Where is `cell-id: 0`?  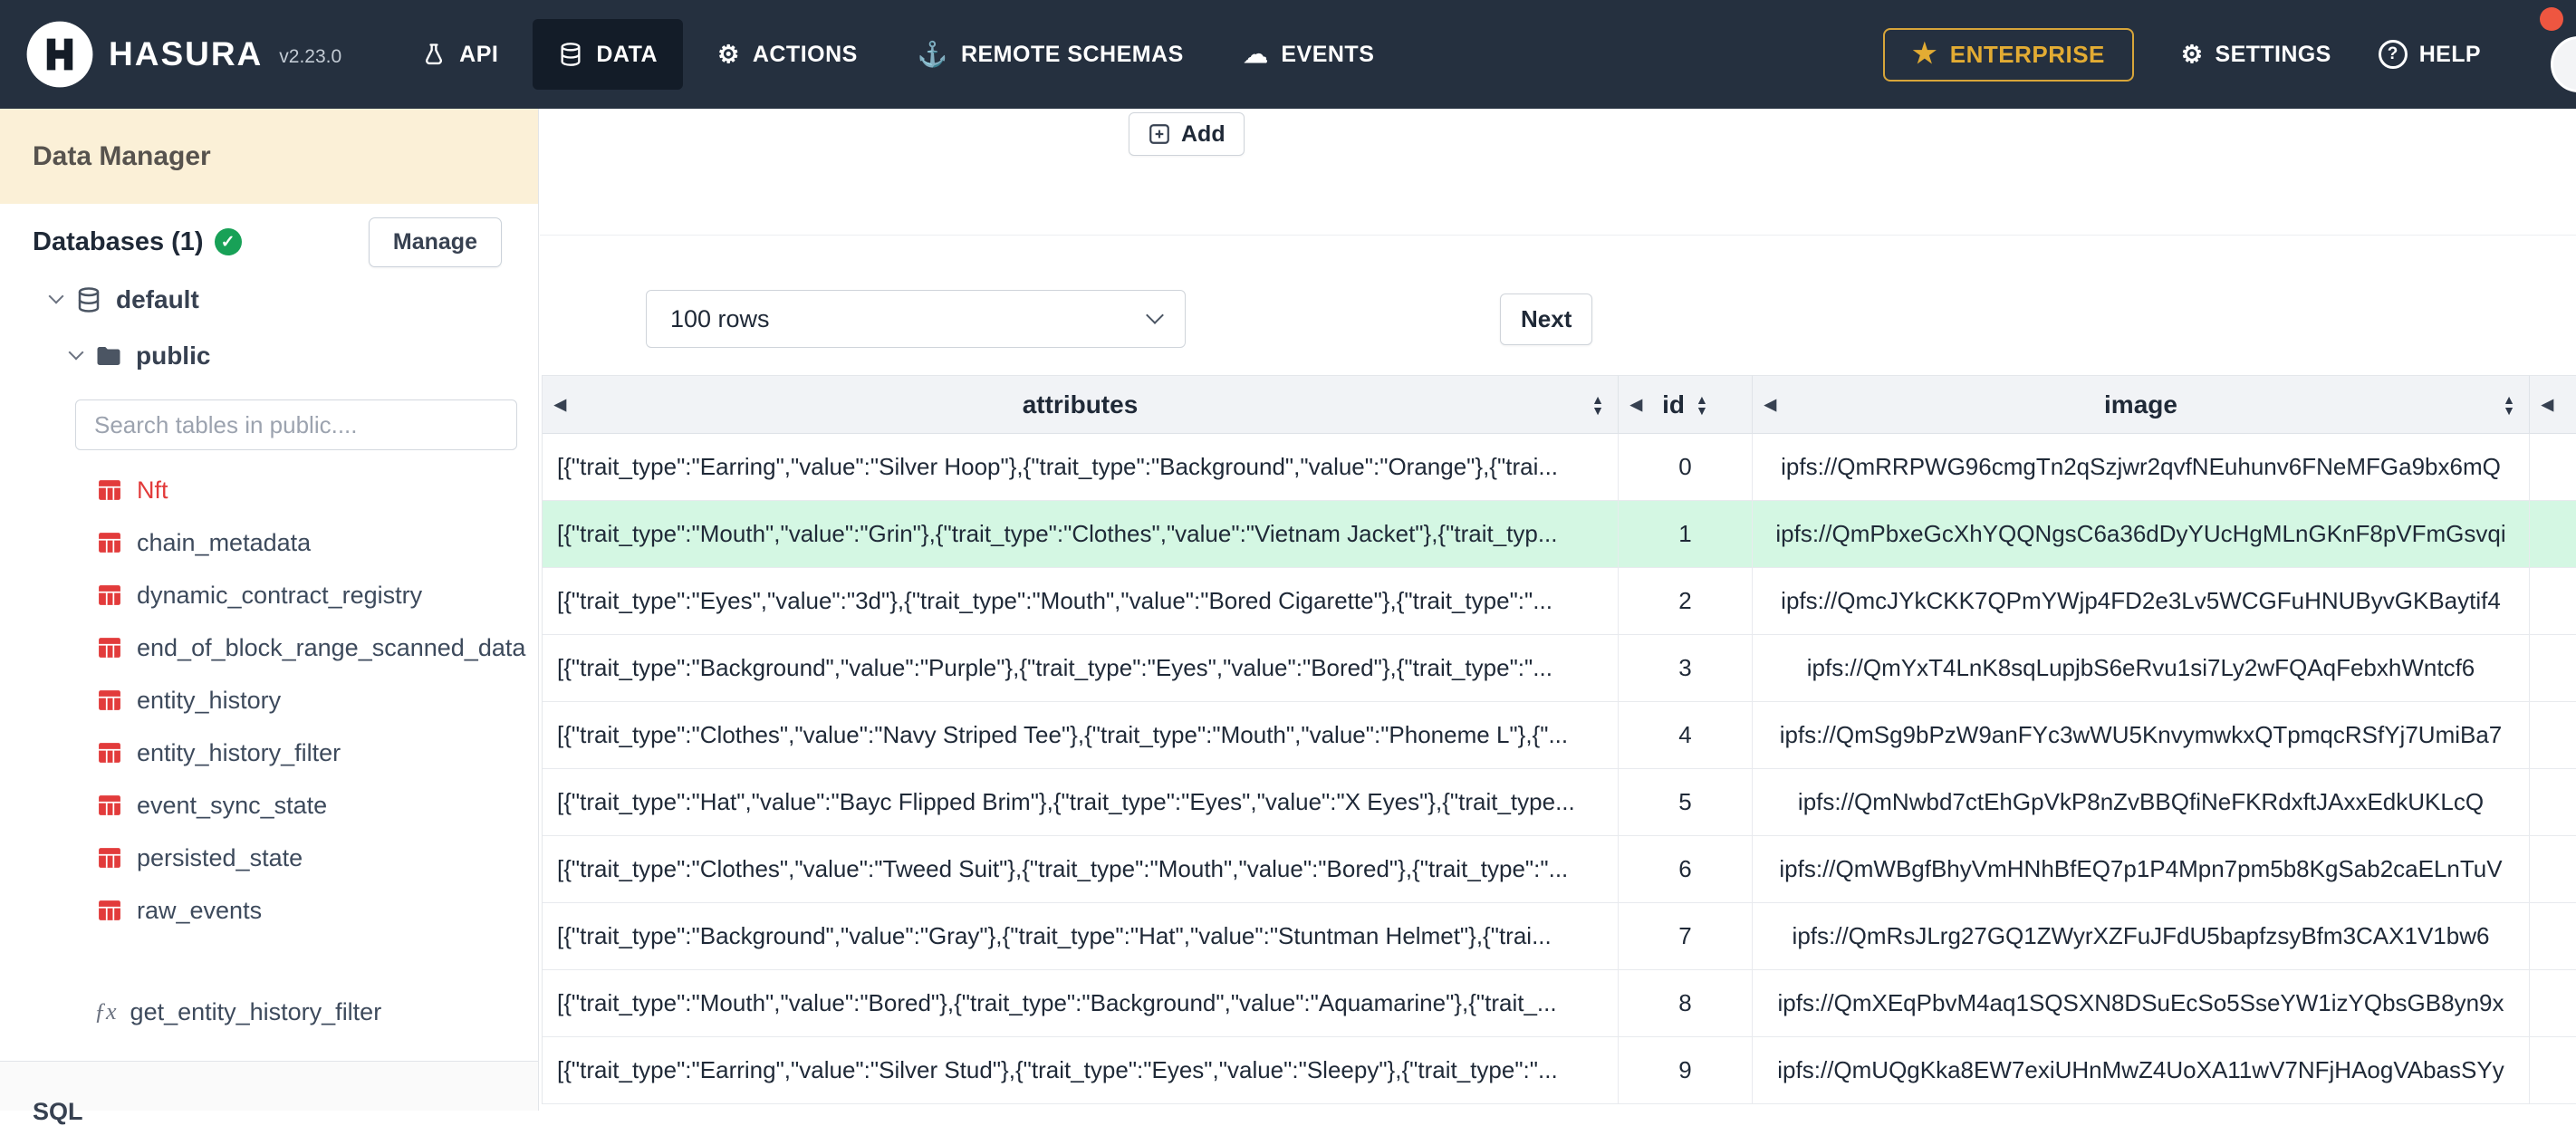
cell-id: 0 is located at coordinates (1686, 467).